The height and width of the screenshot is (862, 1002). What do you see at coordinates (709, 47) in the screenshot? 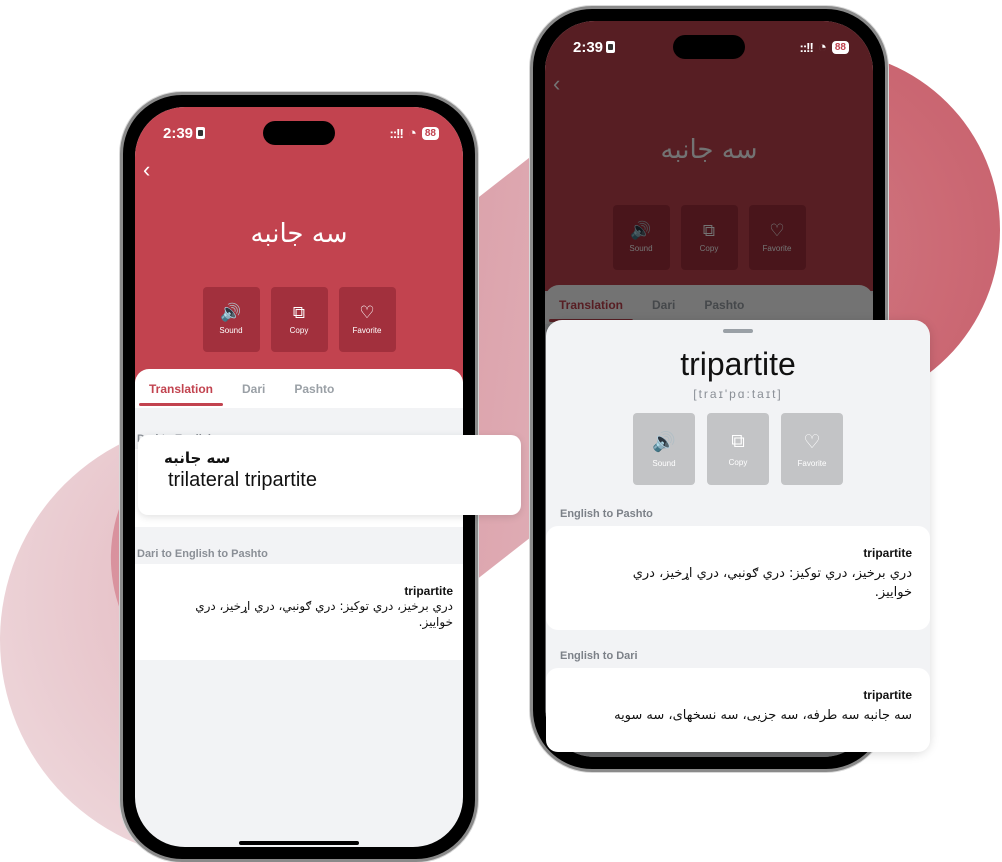
I see `status-bar: 2:39 ::!! ◔ 88` at bounding box center [709, 47].